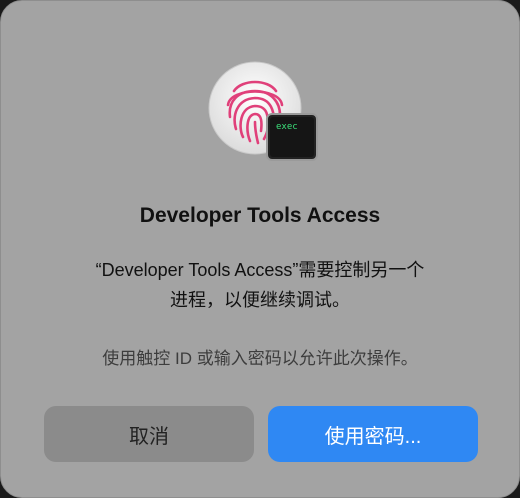  Describe the element at coordinates (260, 300) in the screenshot. I see `message-line-2: 进程，以便继续调试。` at that location.